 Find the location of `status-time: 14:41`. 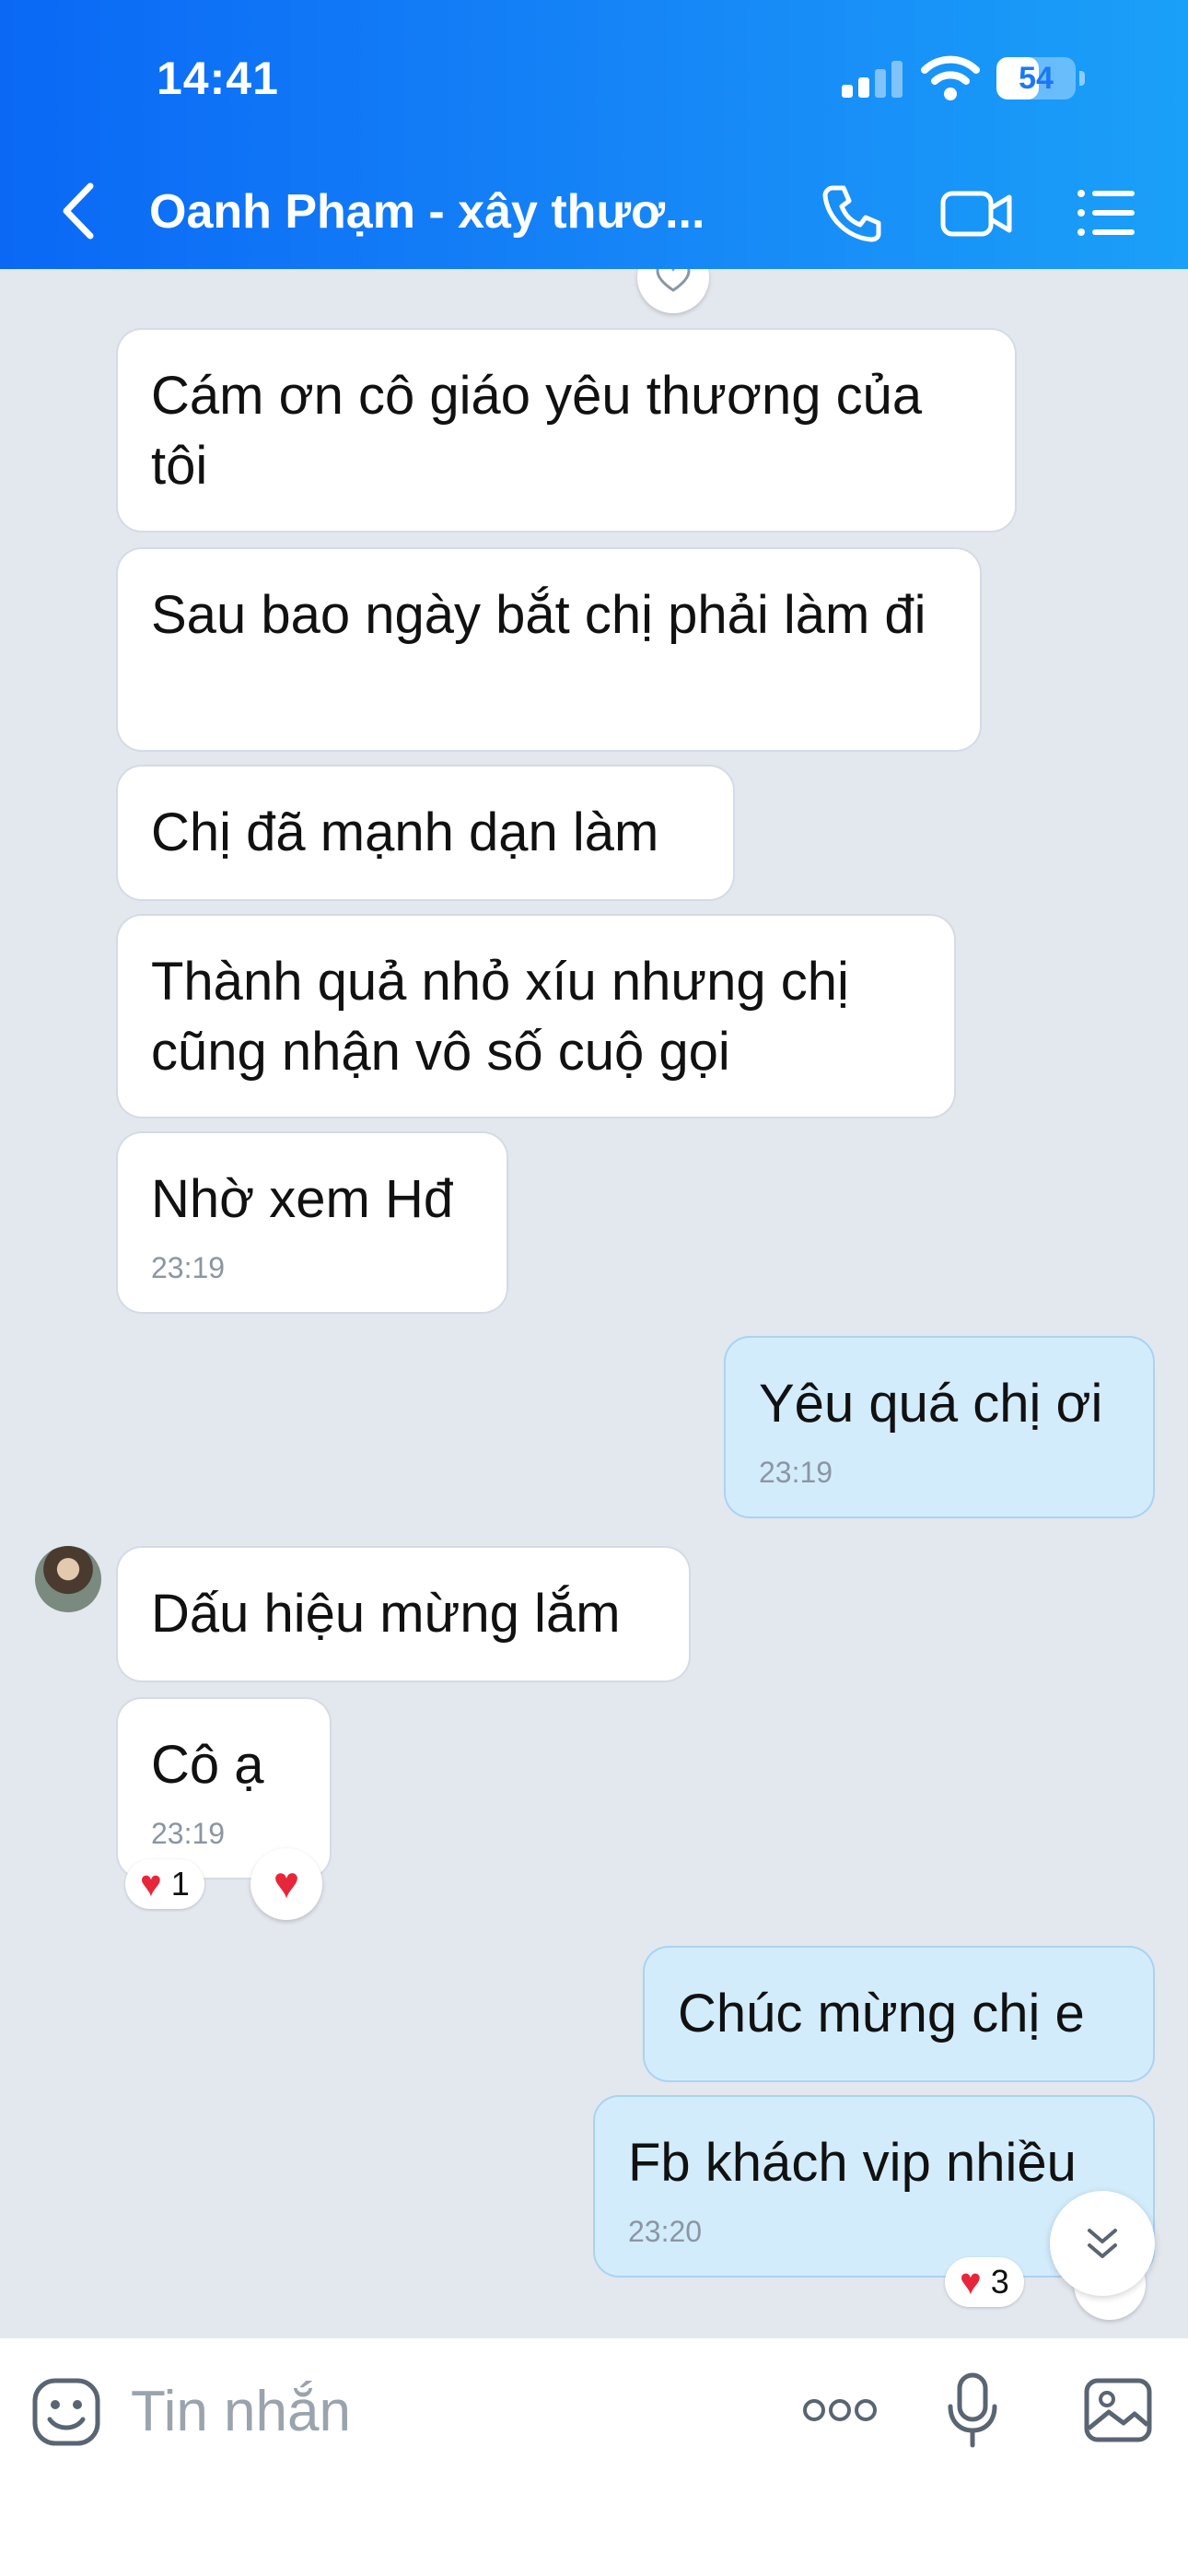

status-time: 14:41 is located at coordinates (218, 78).